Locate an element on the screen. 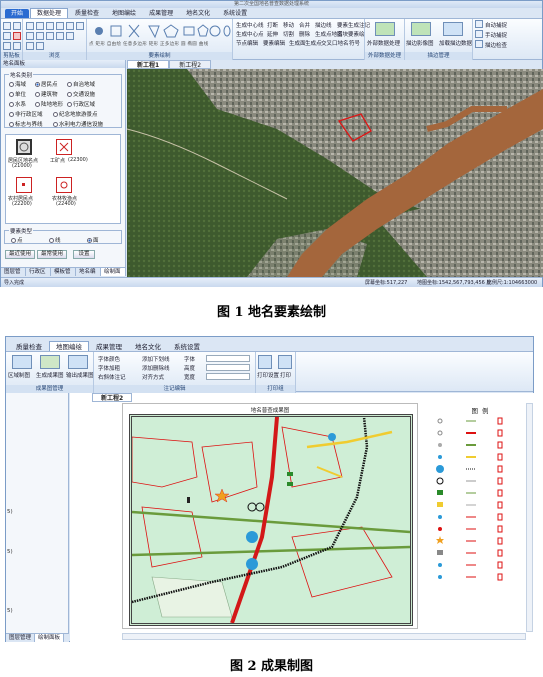 The width and height of the screenshot is (543, 677). refresh-icon is located at coordinates (40, 36).